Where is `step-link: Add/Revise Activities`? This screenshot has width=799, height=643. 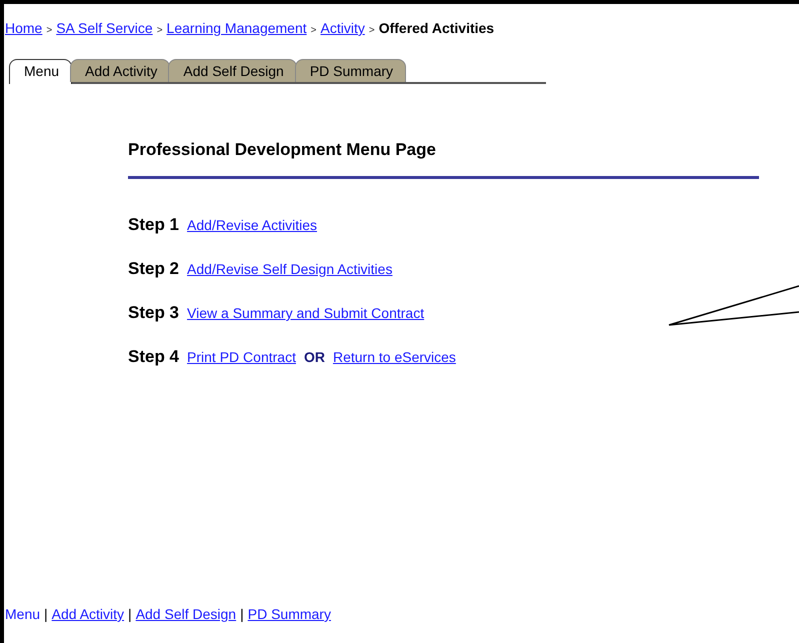 step-link: Add/Revise Activities is located at coordinates (252, 225).